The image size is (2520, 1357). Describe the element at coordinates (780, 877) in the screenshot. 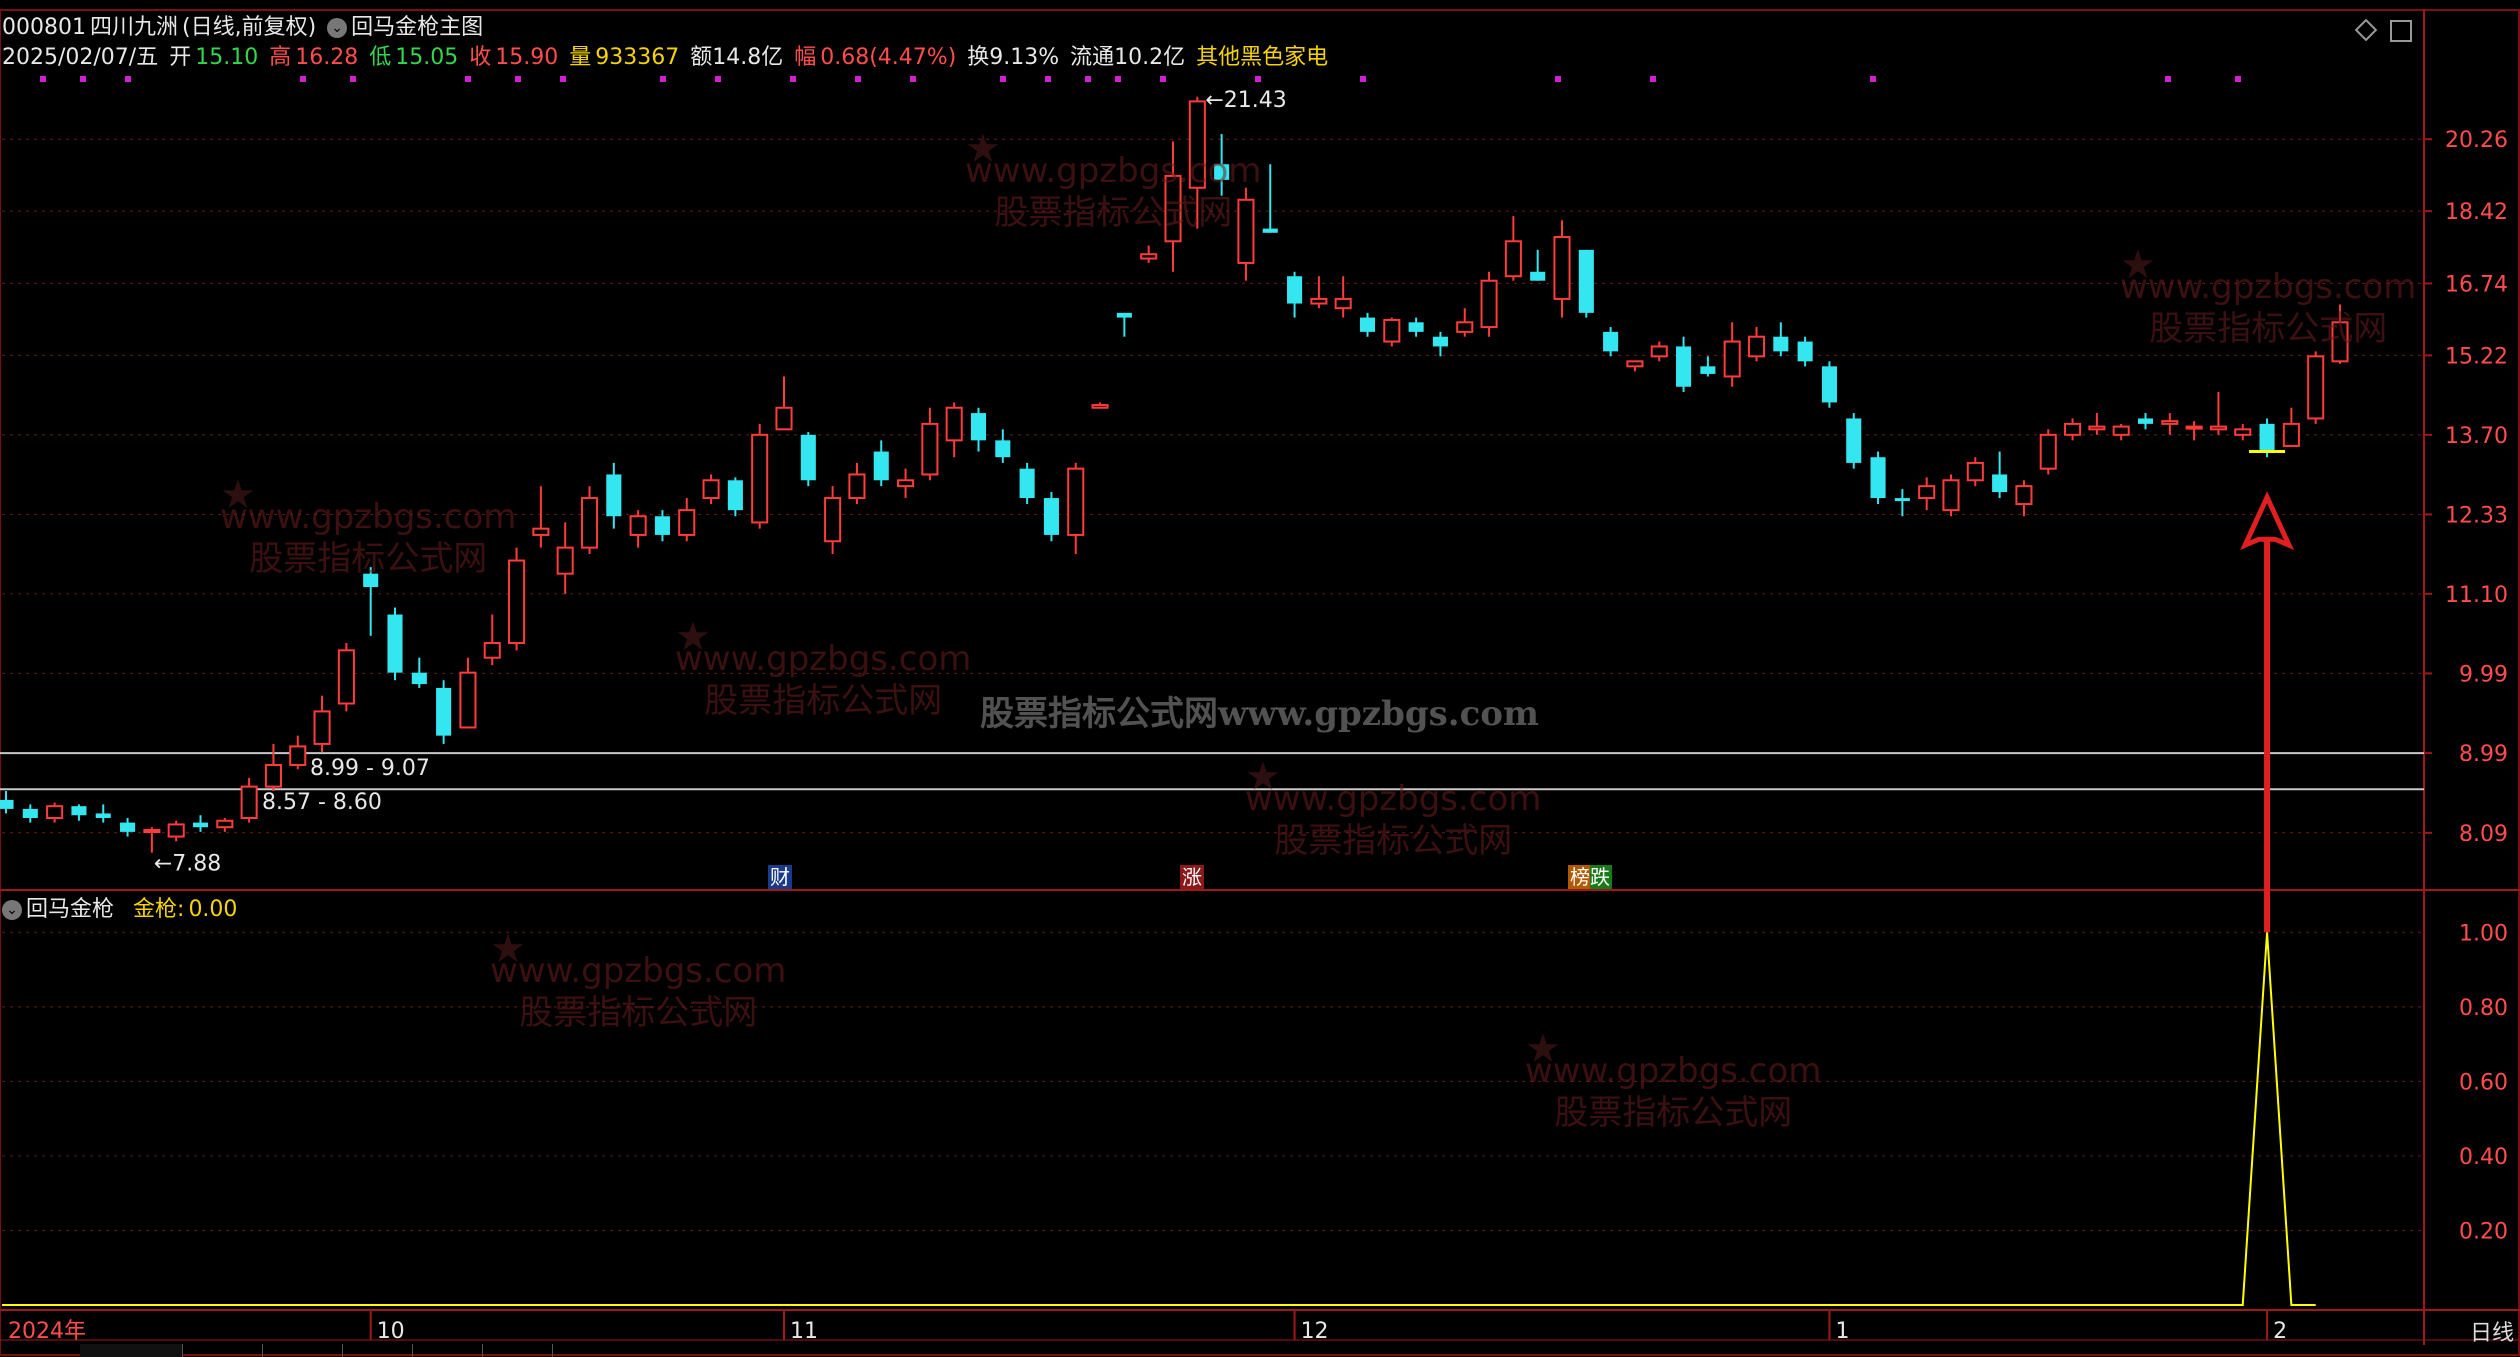

I see `event-badge-finance: 财` at that location.